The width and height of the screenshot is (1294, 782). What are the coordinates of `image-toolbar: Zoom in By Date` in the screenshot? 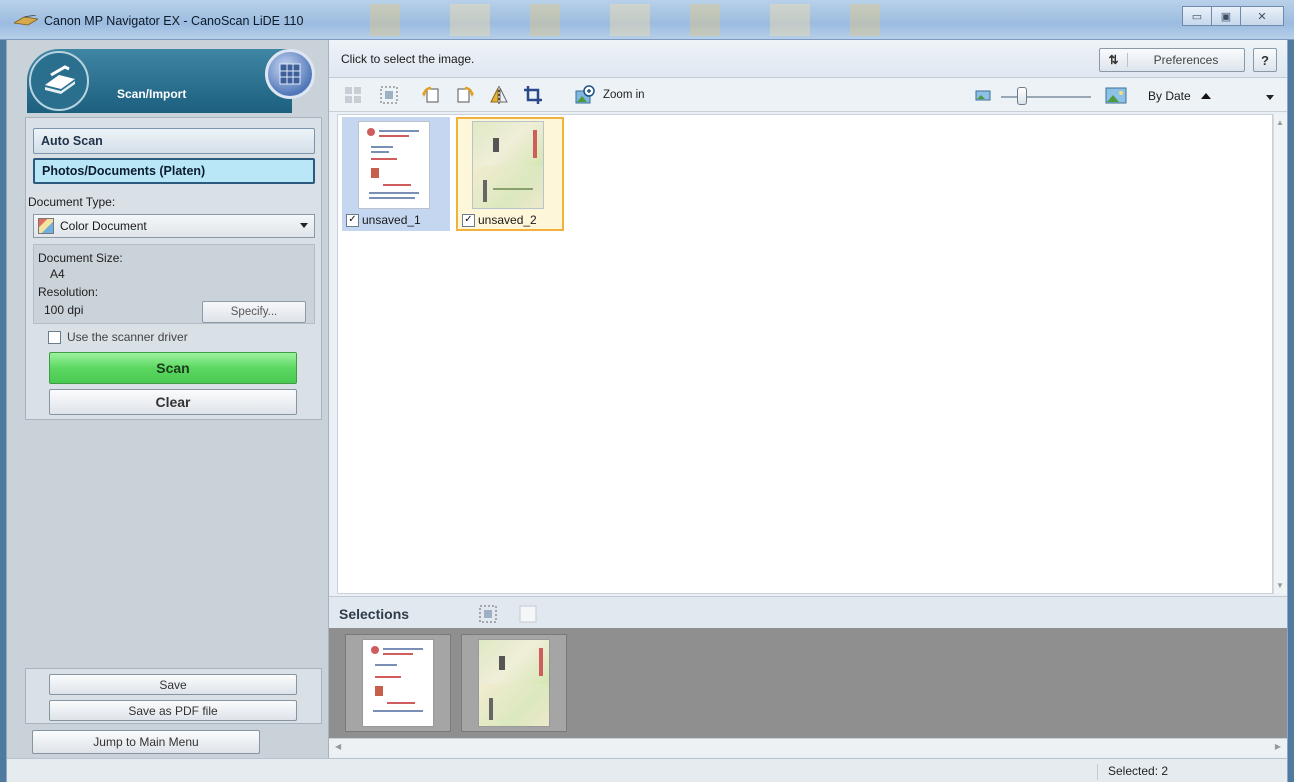 It's located at (808, 95).